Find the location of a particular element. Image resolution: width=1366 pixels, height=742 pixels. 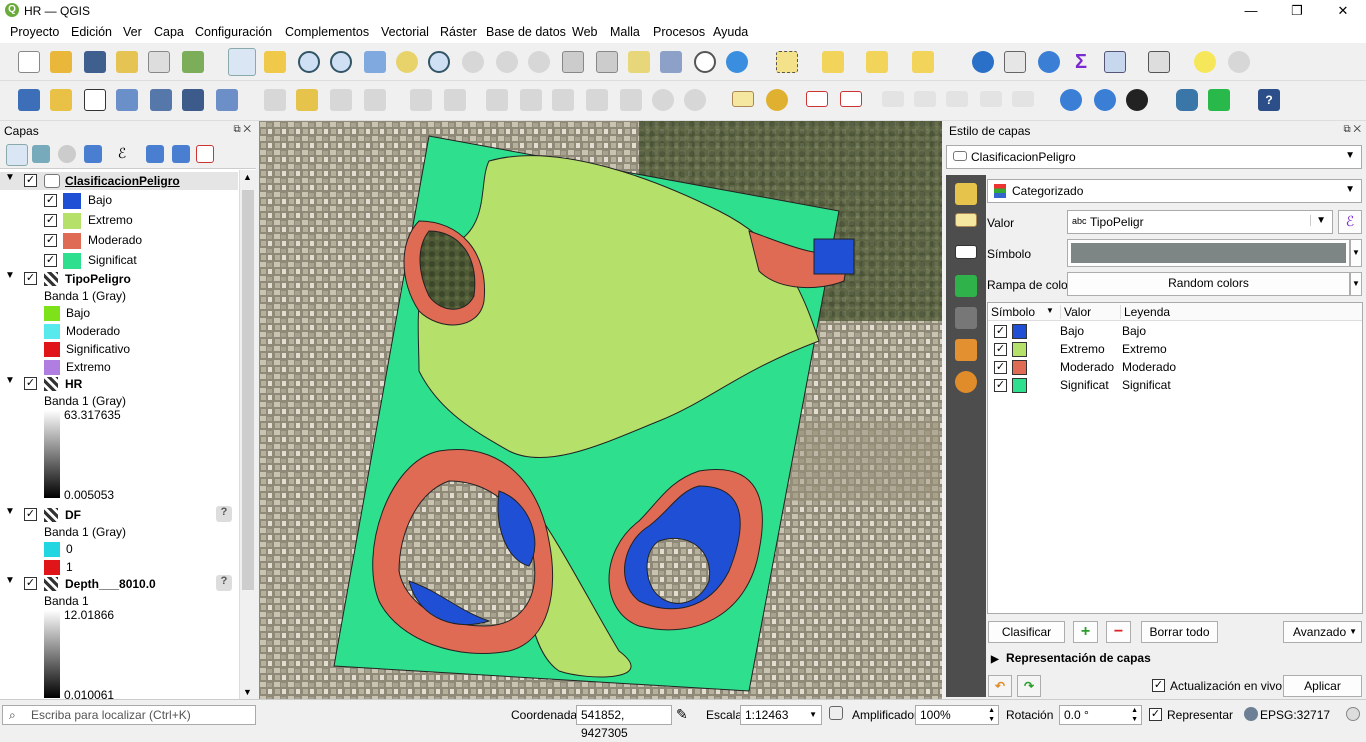

rotation-field: 0.0 ° ▲ ▼ is located at coordinates (1100, 715).